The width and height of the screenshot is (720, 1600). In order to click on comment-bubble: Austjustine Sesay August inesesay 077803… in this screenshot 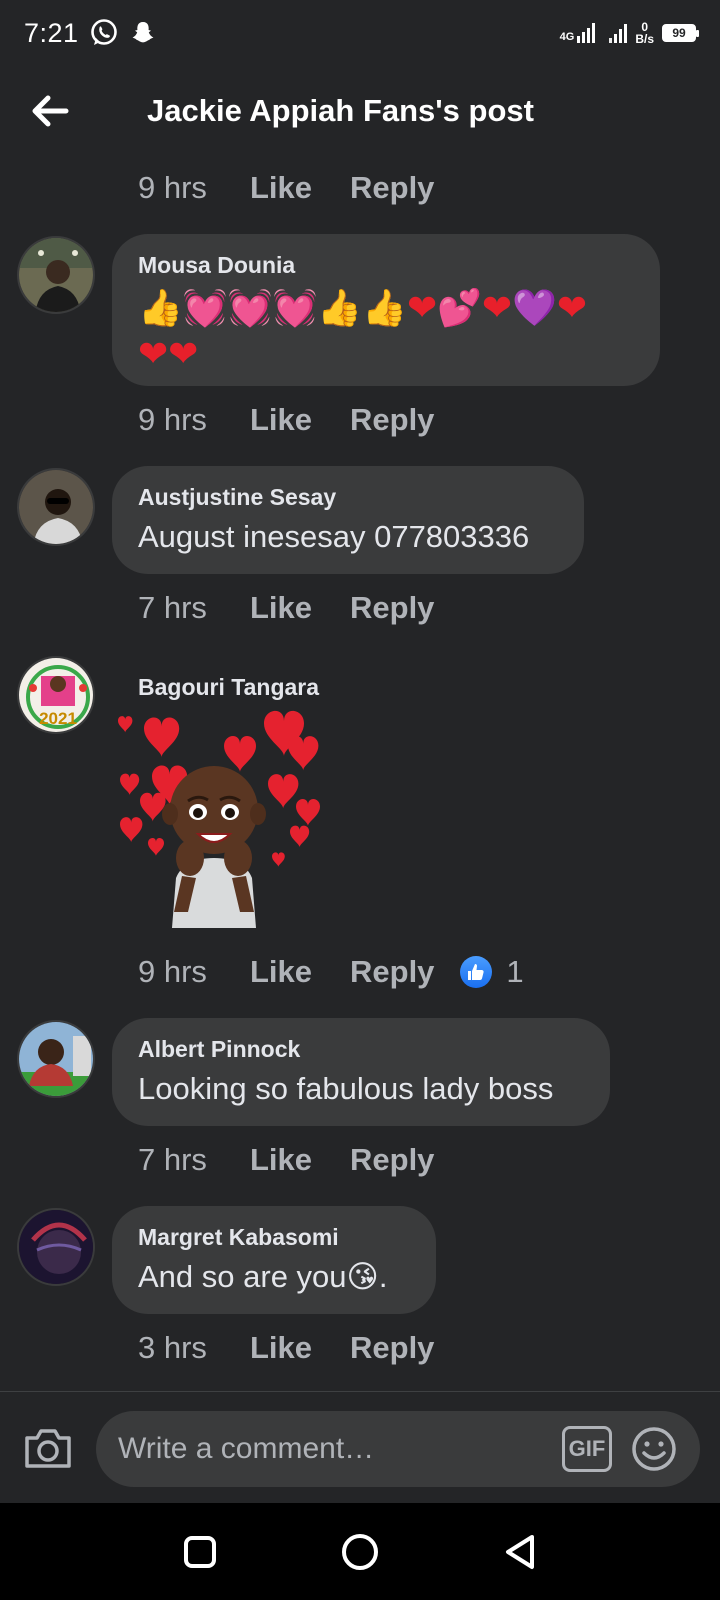, I will do `click(348, 520)`.